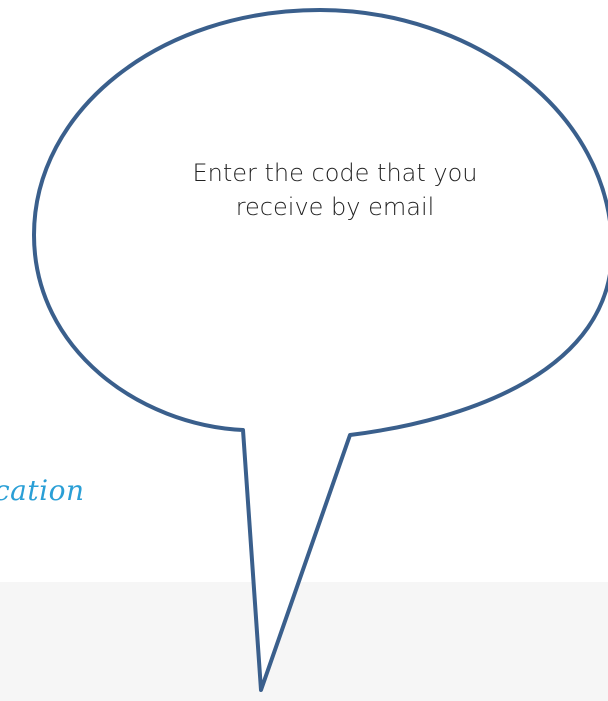 The height and width of the screenshot is (701, 608). Describe the element at coordinates (335, 207) in the screenshot. I see `callout-text-line-2: receive by email` at that location.